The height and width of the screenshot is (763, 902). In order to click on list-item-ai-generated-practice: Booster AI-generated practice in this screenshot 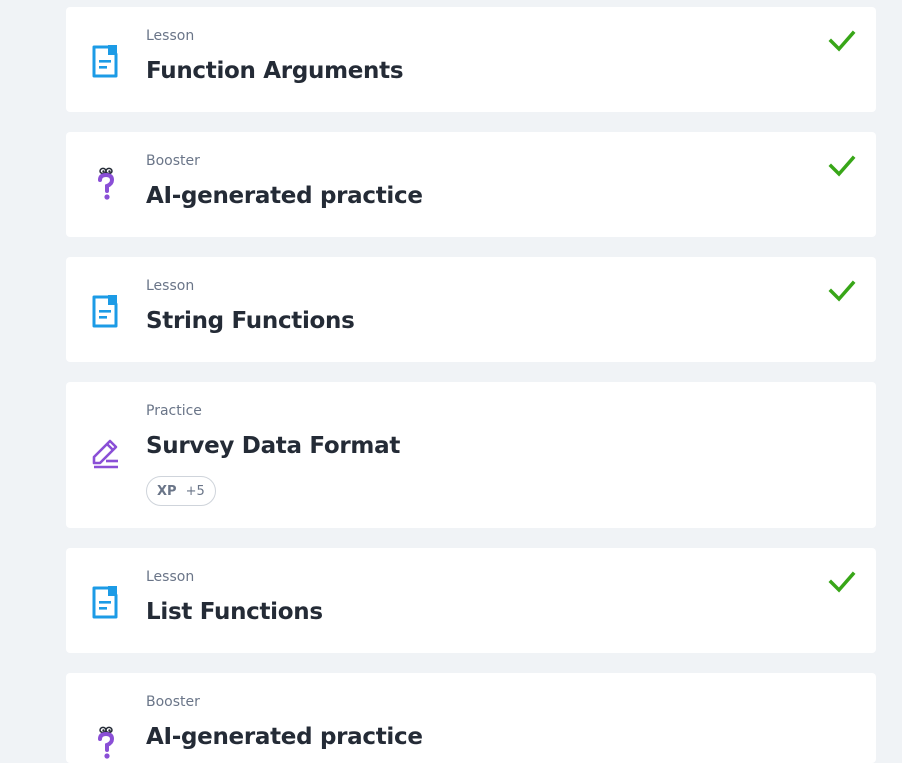, I will do `click(471, 184)`.